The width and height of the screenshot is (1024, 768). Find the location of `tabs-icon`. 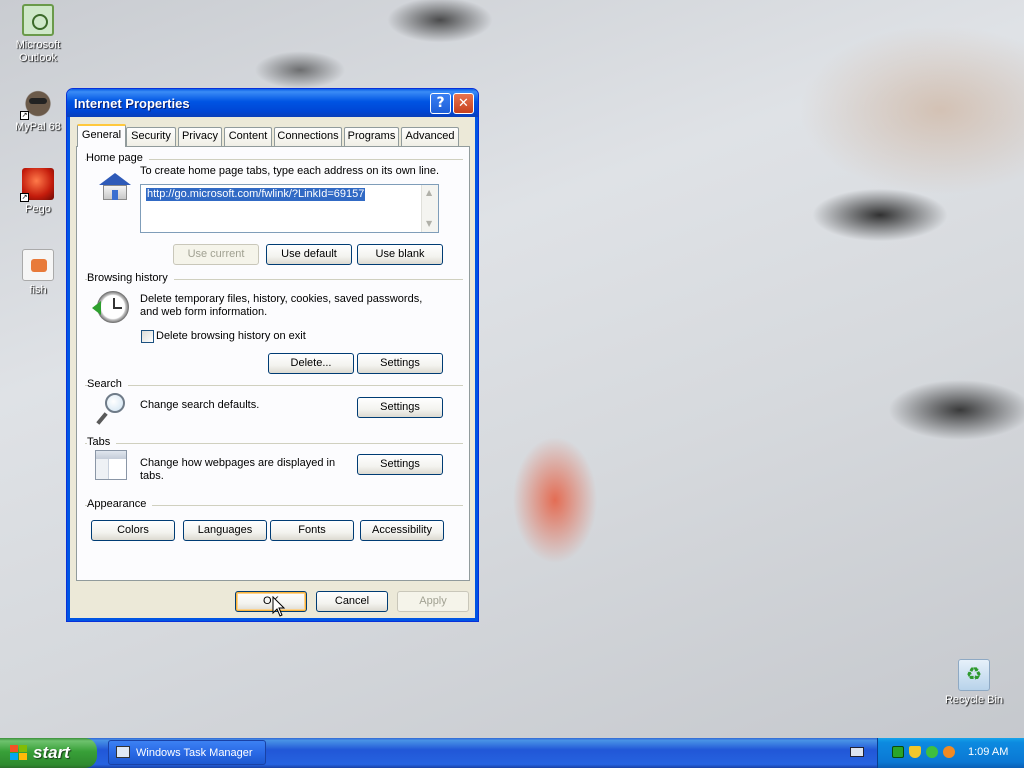

tabs-icon is located at coordinates (111, 465).